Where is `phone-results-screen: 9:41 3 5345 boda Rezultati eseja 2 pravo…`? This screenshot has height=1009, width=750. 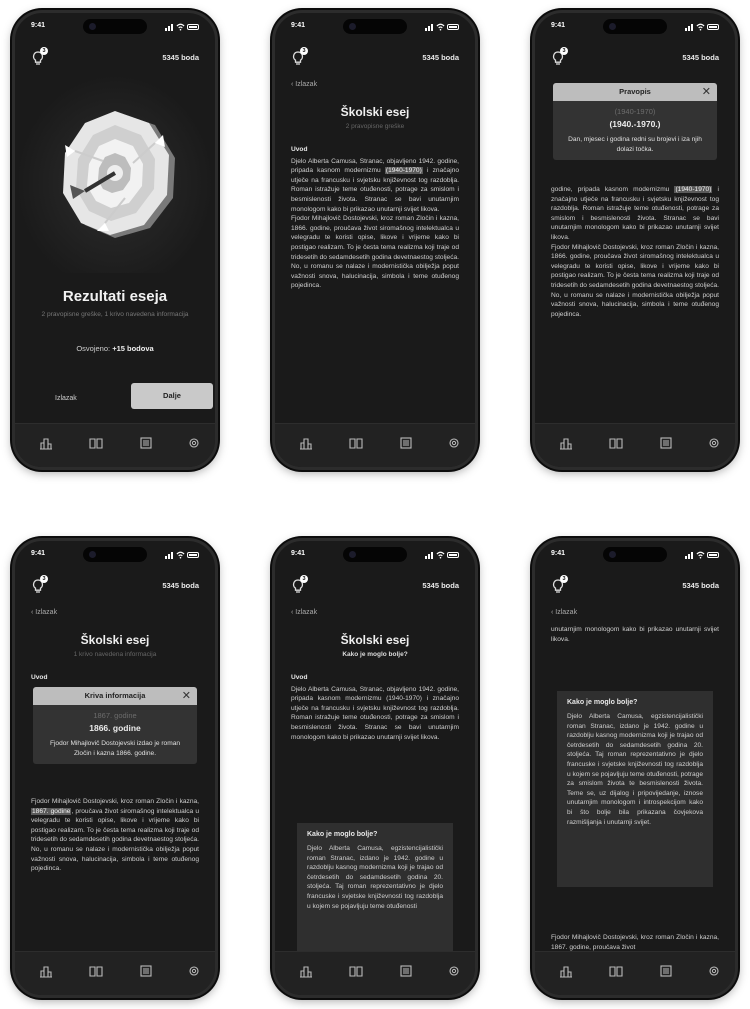 phone-results-screen: 9:41 3 5345 boda Rezultati eseja 2 pravo… is located at coordinates (115, 240).